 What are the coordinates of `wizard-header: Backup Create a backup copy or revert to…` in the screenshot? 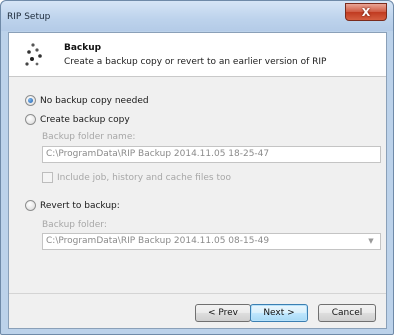 It's located at (197, 55).